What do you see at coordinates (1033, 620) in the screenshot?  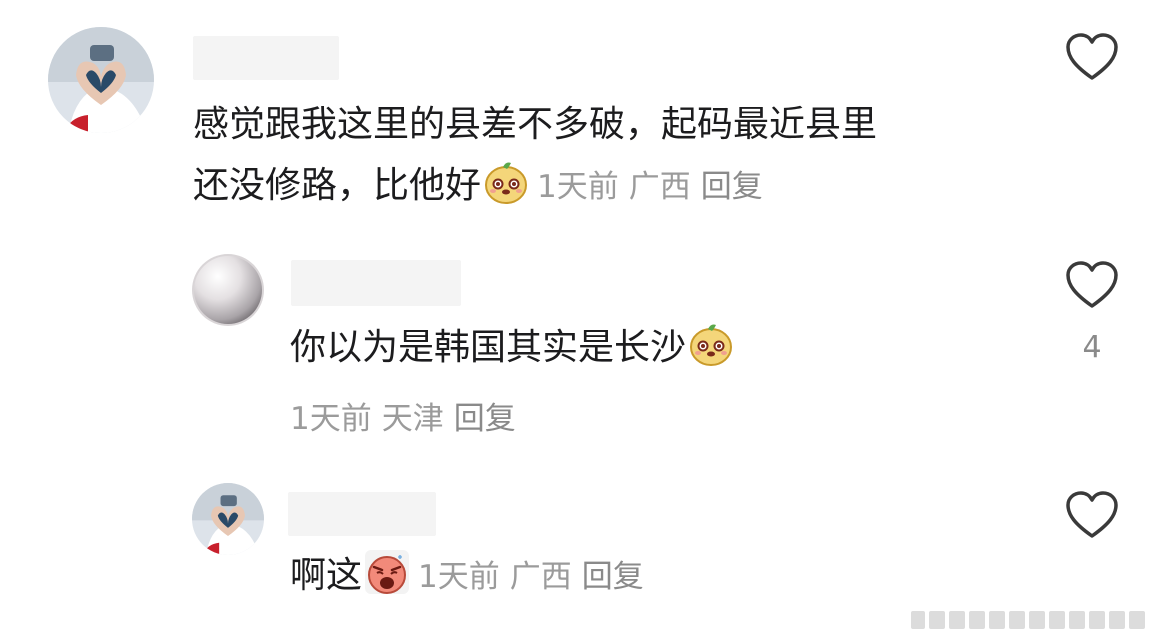 I see `watermark` at bounding box center [1033, 620].